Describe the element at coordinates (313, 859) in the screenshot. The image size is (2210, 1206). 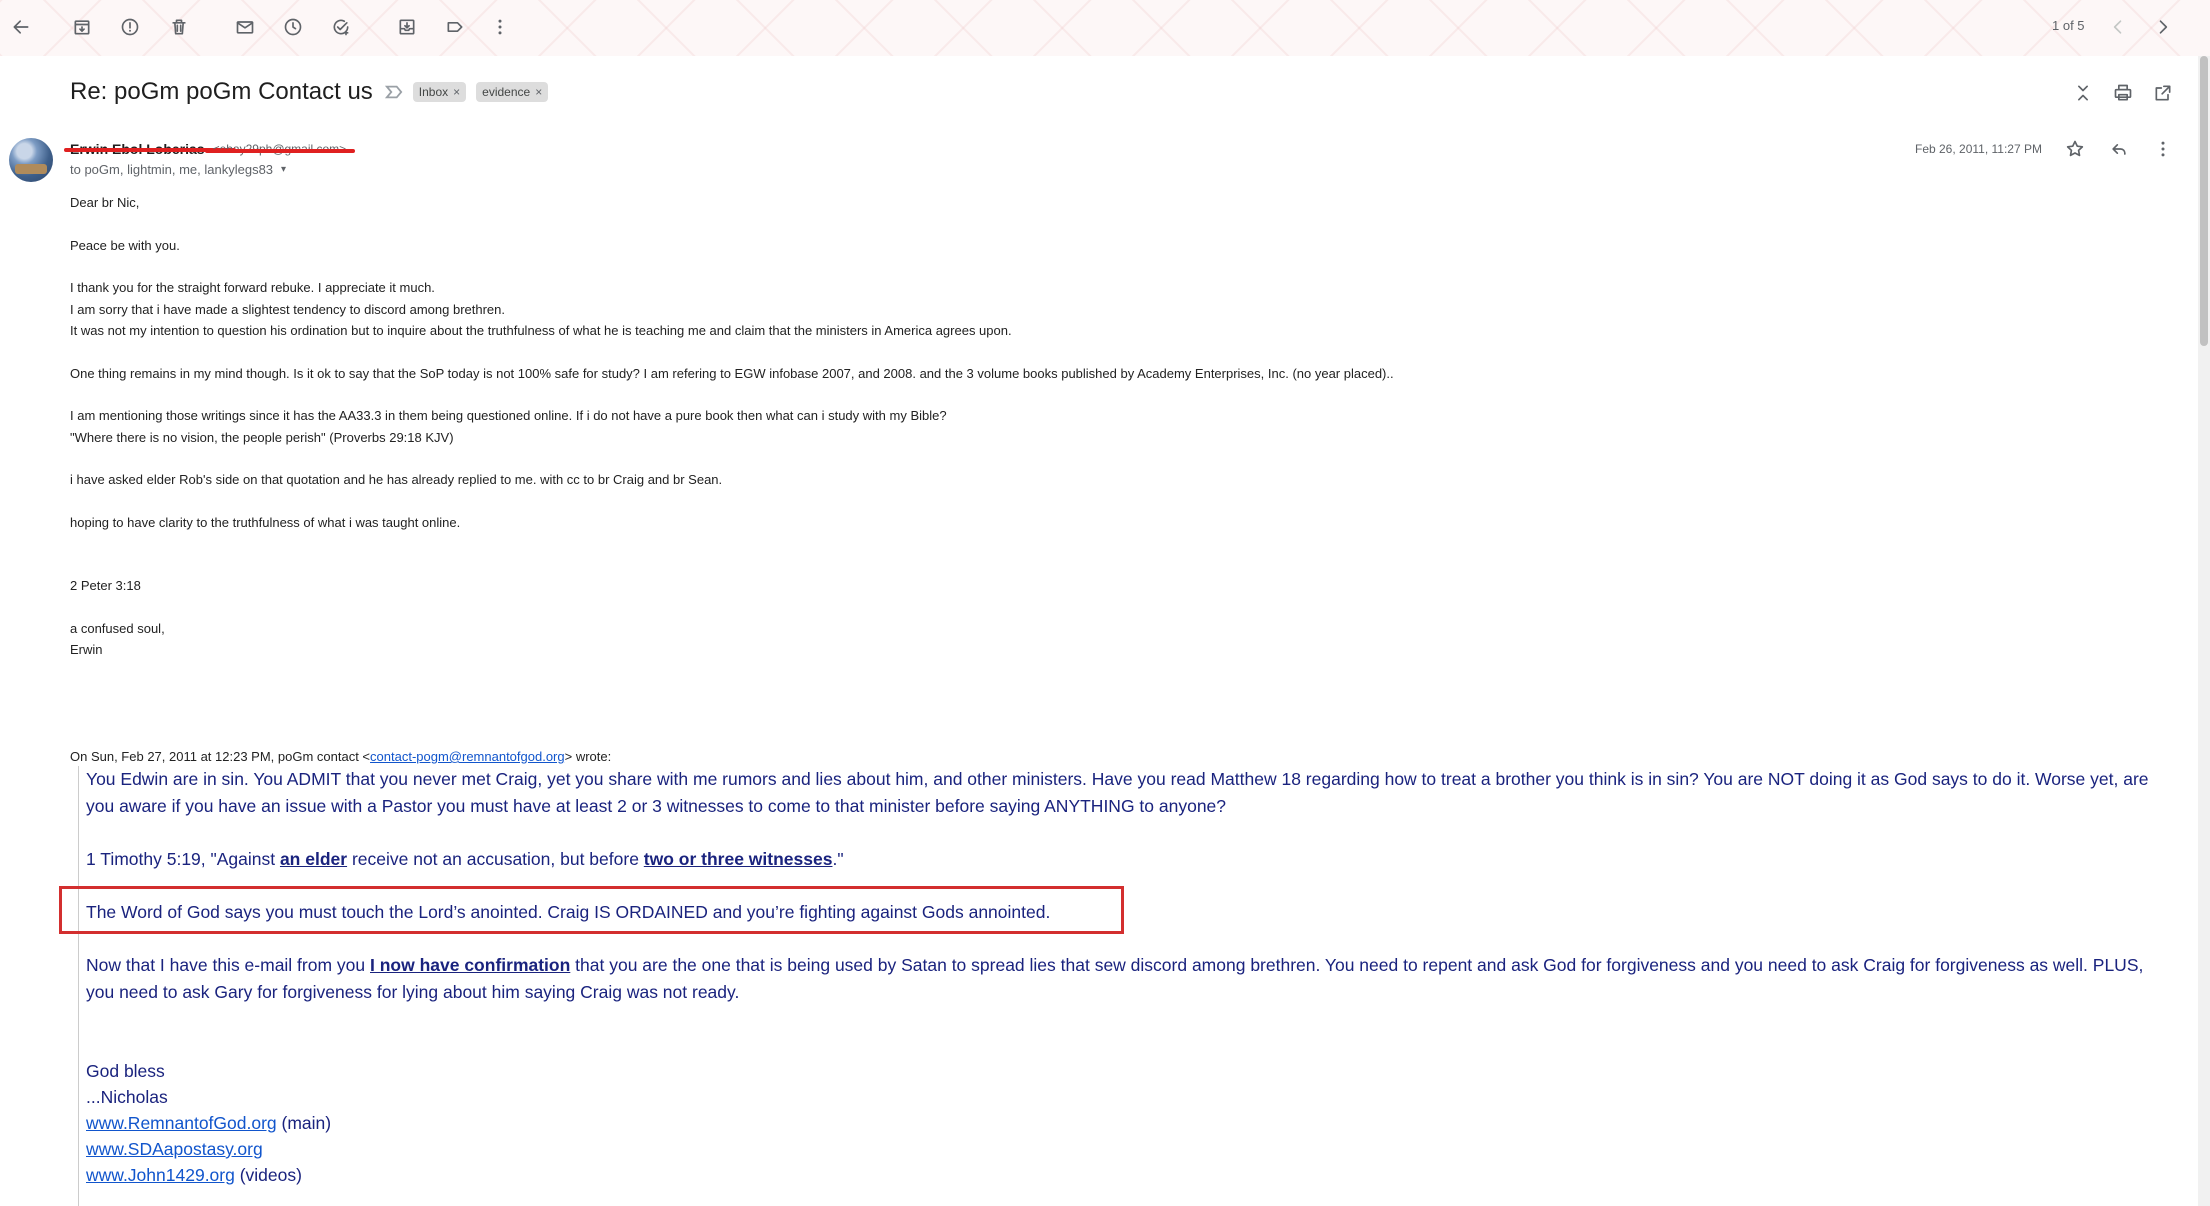
I see `an-elder-link: an elder` at that location.